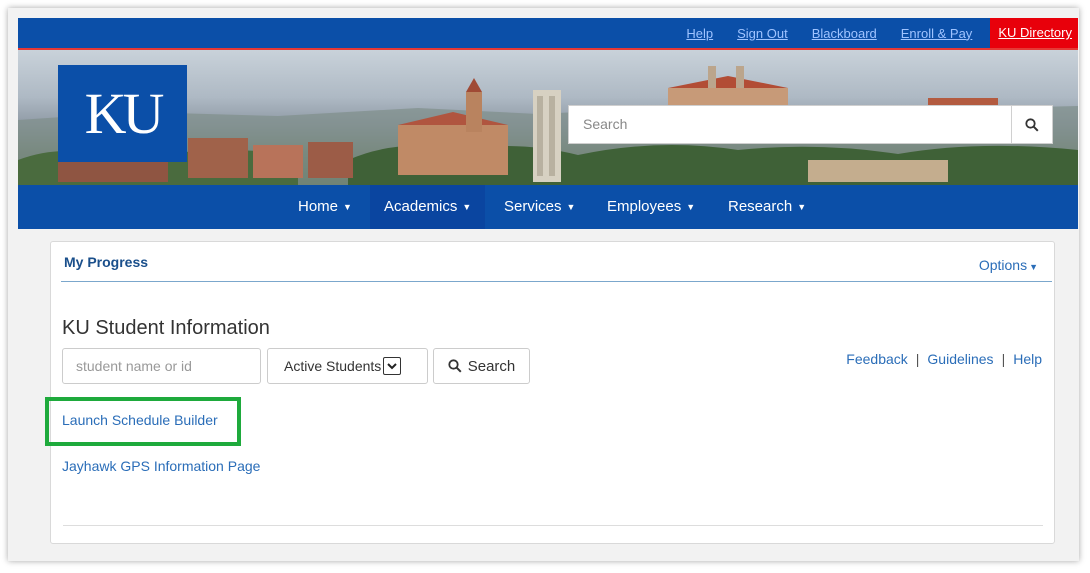 This screenshot has height=573, width=1090. What do you see at coordinates (106, 262) in the screenshot?
I see `card-title: My Progress` at bounding box center [106, 262].